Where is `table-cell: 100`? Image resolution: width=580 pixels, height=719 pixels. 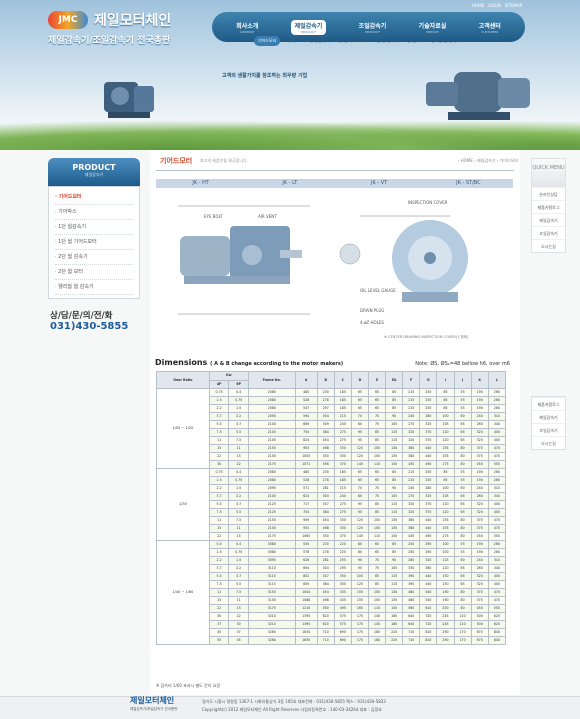 table-cell: 100 is located at coordinates (445, 545).